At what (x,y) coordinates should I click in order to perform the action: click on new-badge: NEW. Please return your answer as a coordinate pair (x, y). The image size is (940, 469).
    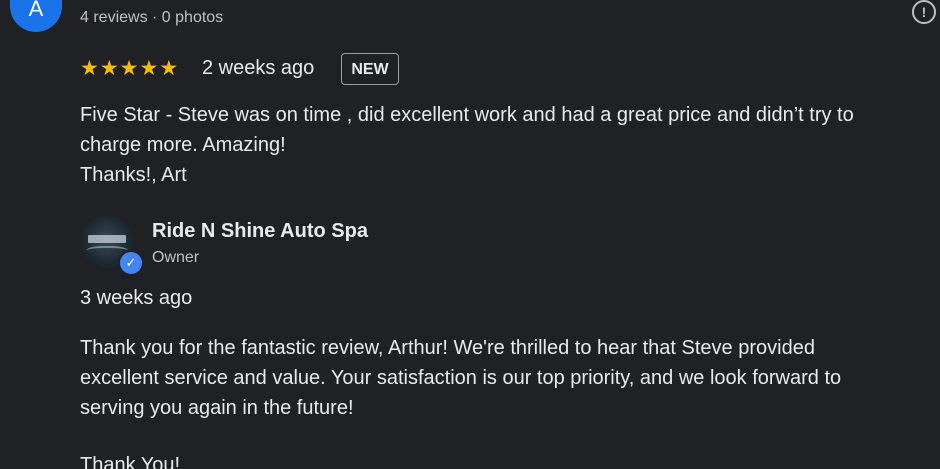
    Looking at the image, I should click on (370, 69).